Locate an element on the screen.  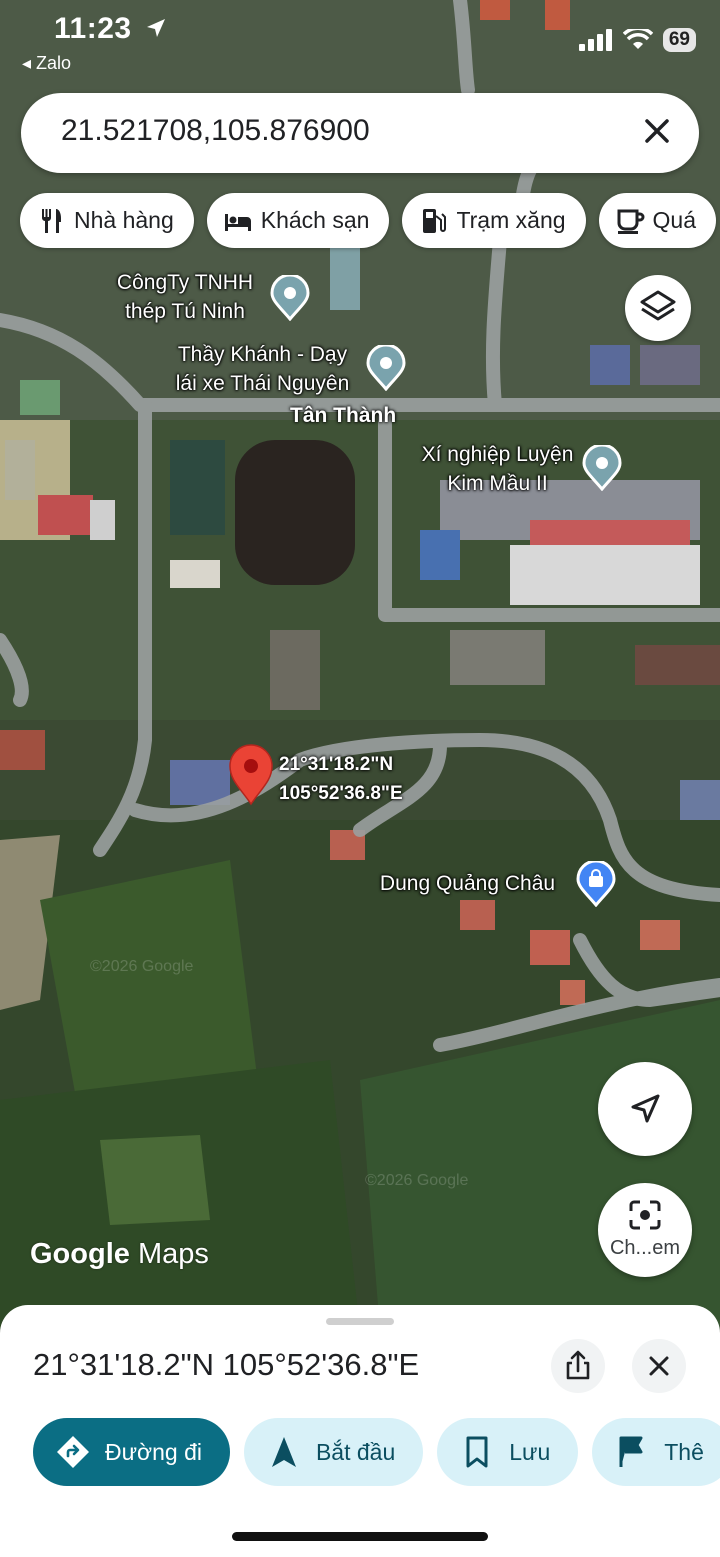
chip-label: Trạm xăng is located at coordinates (511, 220).